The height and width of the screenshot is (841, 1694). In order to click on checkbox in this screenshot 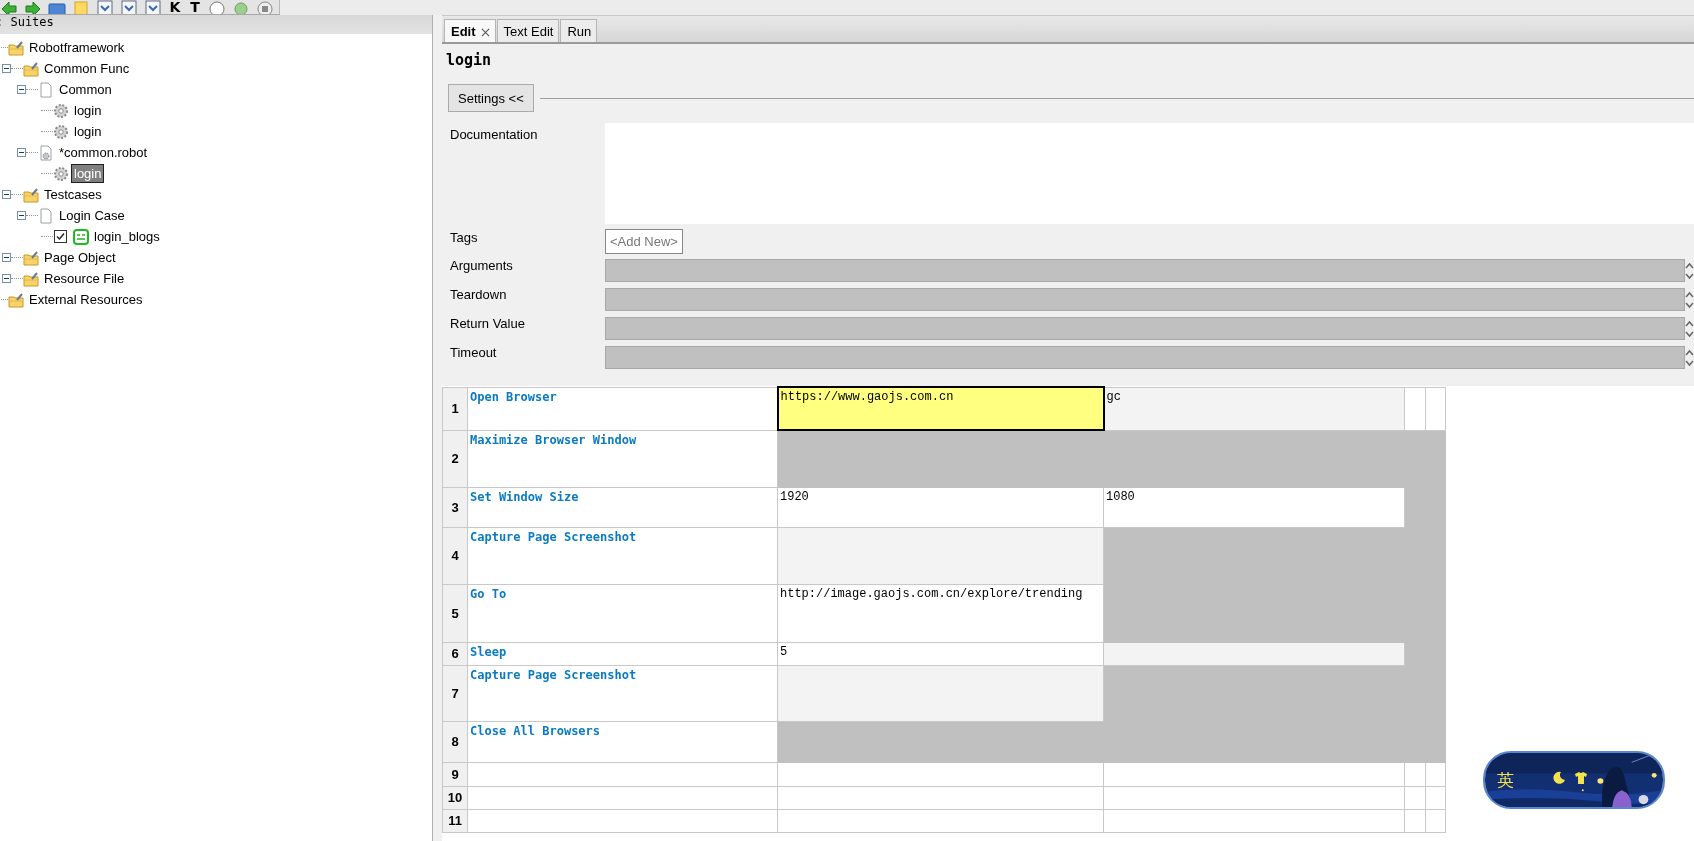, I will do `click(60, 236)`.